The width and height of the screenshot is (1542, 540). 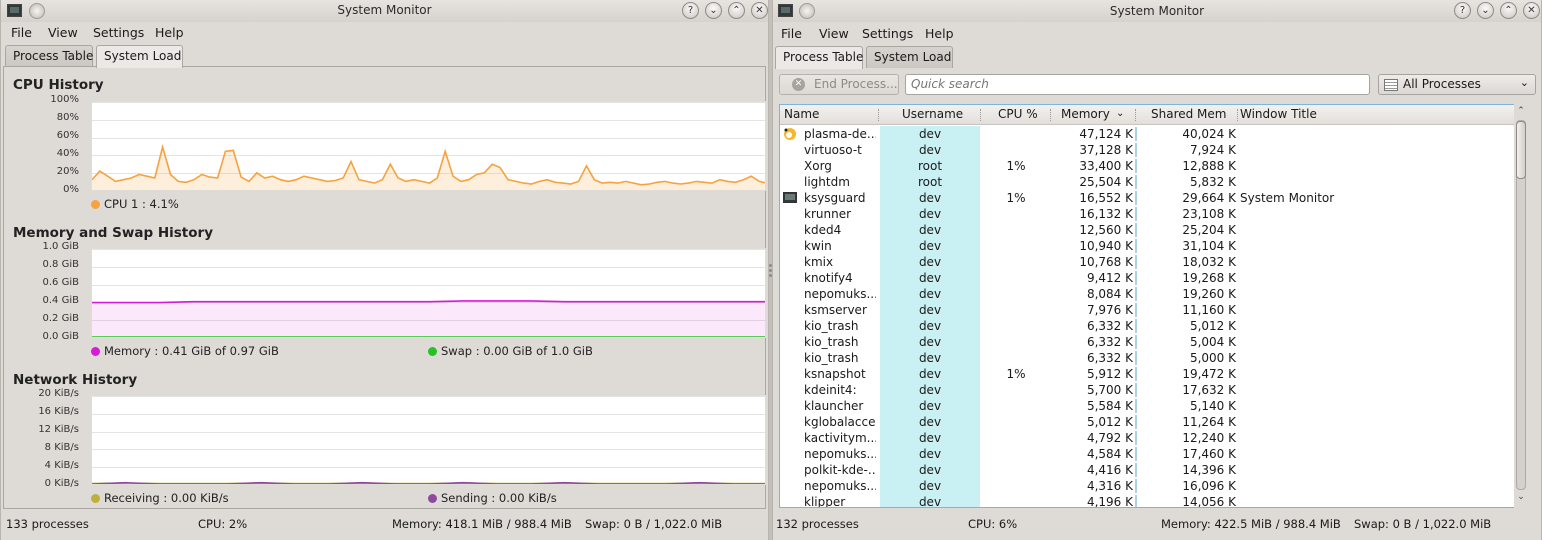 What do you see at coordinates (830, 390) in the screenshot?
I see `process-name: kdeinit4:` at bounding box center [830, 390].